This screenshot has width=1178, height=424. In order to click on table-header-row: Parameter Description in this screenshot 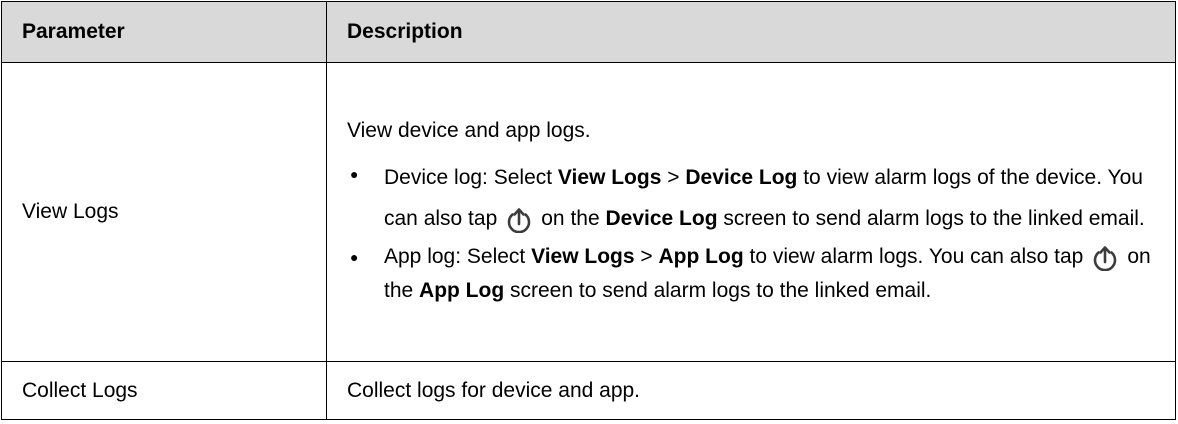, I will do `click(588, 32)`.